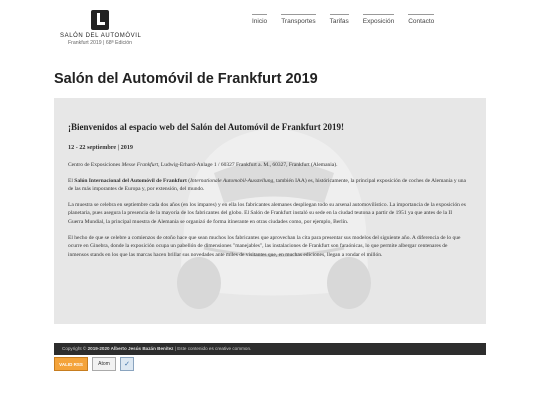 This screenshot has height=405, width=540. I want to click on venue-name: Messe Frankfurt, so click(140, 165).